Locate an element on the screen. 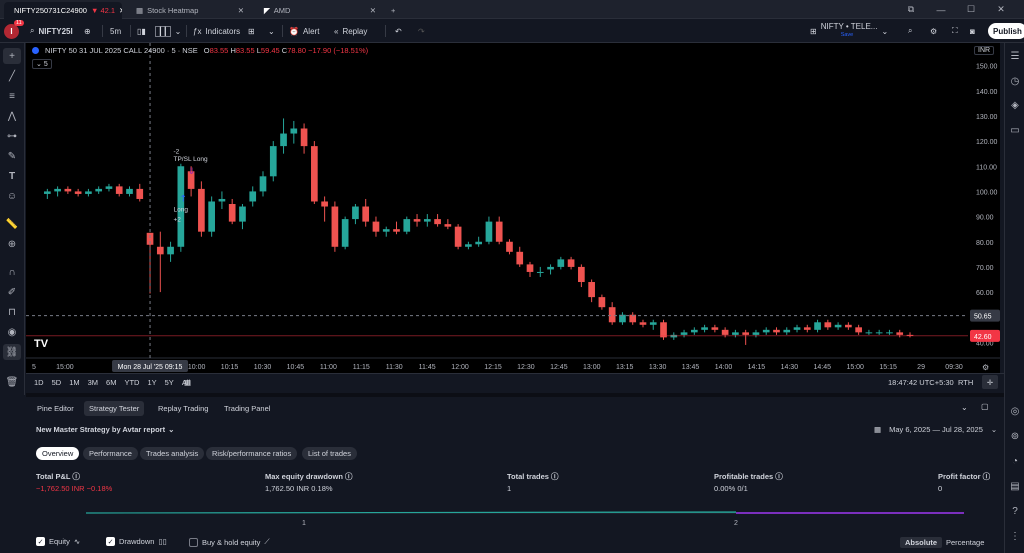 This screenshot has width=1024, height=553. forecast-tool: ⊶ is located at coordinates (12, 136).